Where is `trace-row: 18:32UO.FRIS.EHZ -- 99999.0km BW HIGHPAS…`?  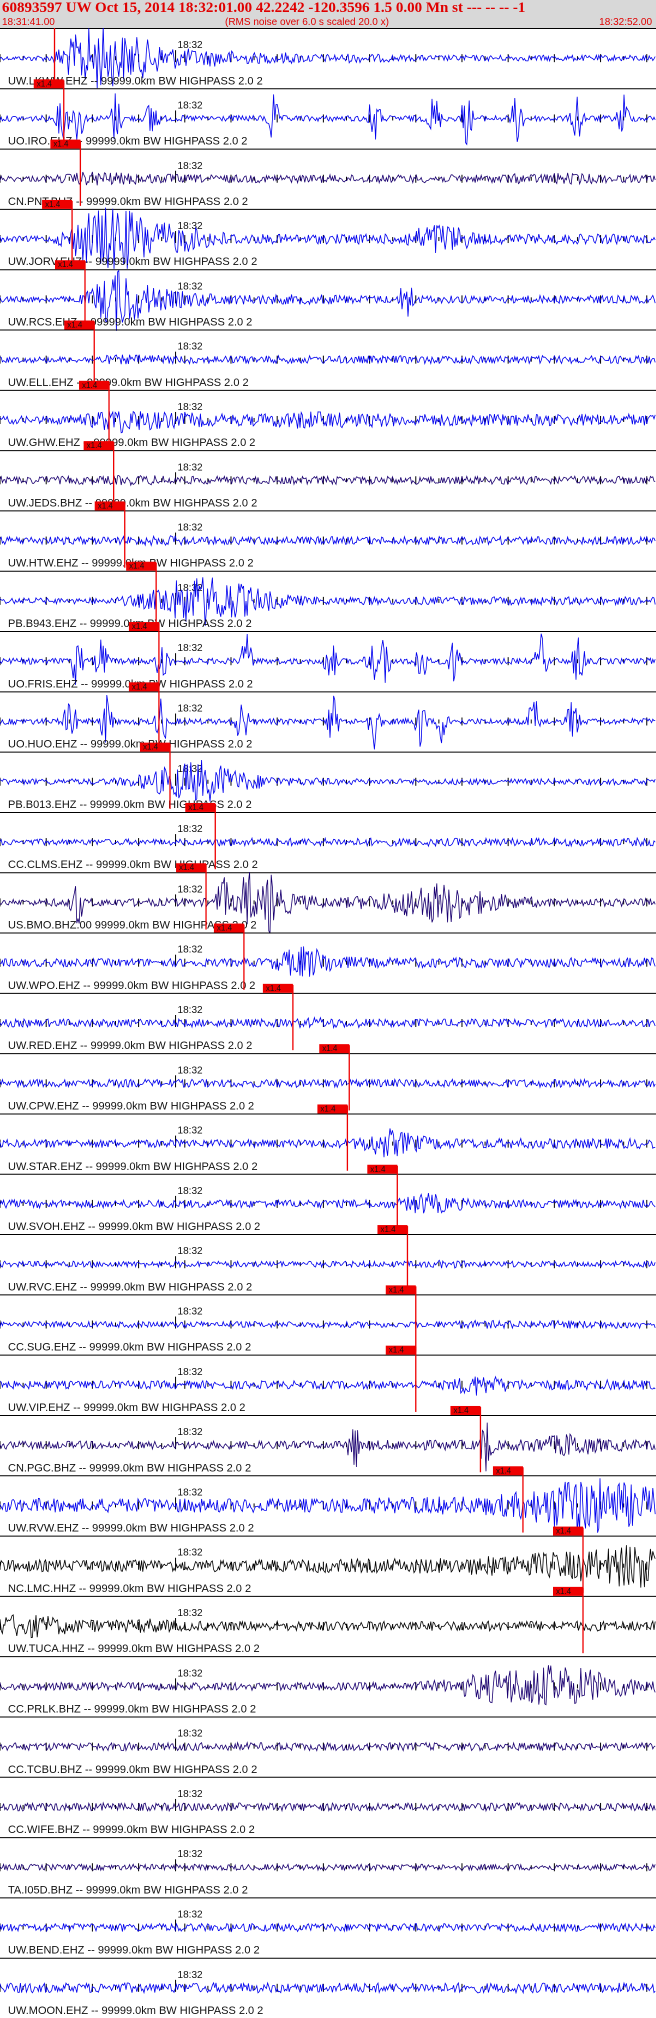
trace-row: 18:32UO.FRIS.EHZ -- 99999.0km BW HIGHPAS… is located at coordinates (328, 656).